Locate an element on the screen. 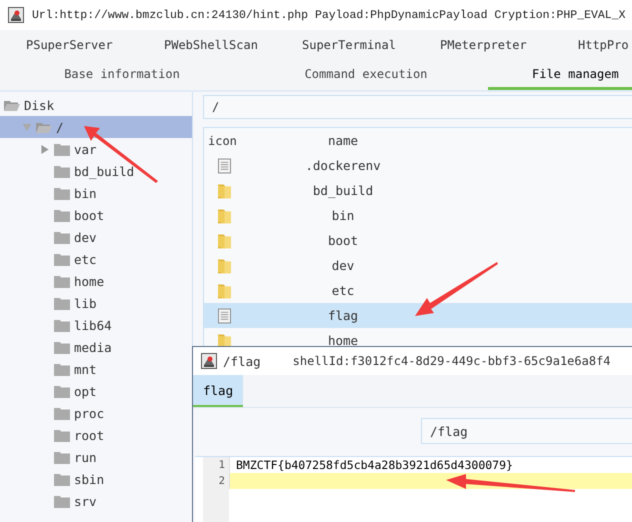  file-row: dev is located at coordinates (418, 265).